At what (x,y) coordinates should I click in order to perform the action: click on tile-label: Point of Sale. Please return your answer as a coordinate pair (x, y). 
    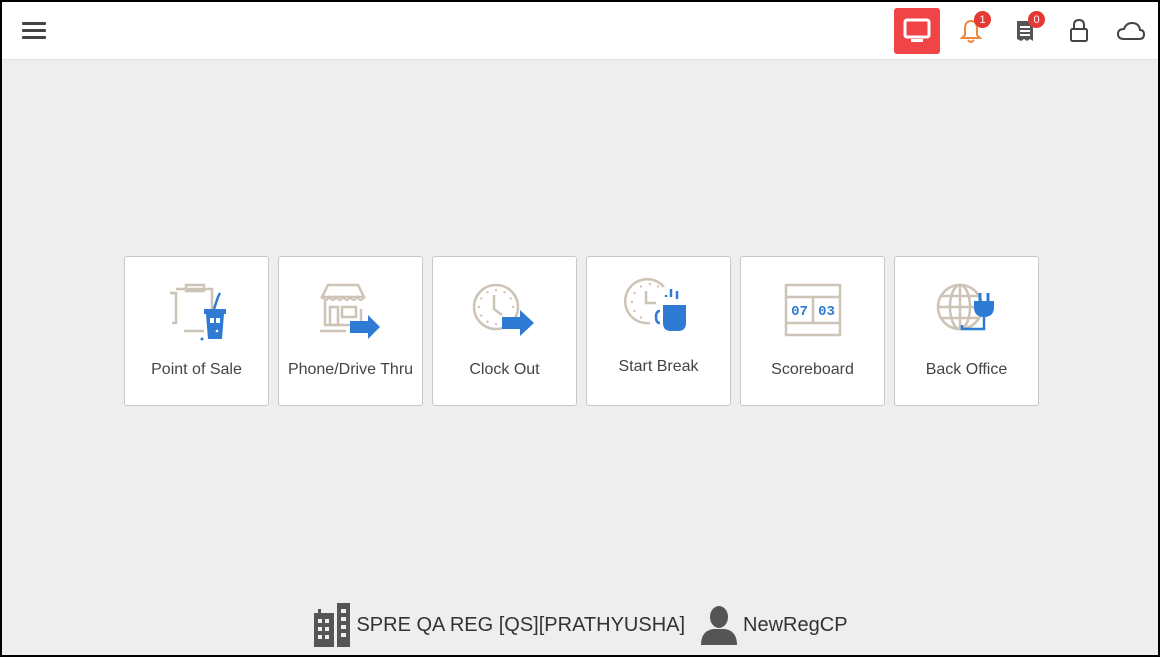
    Looking at the image, I should click on (196, 369).